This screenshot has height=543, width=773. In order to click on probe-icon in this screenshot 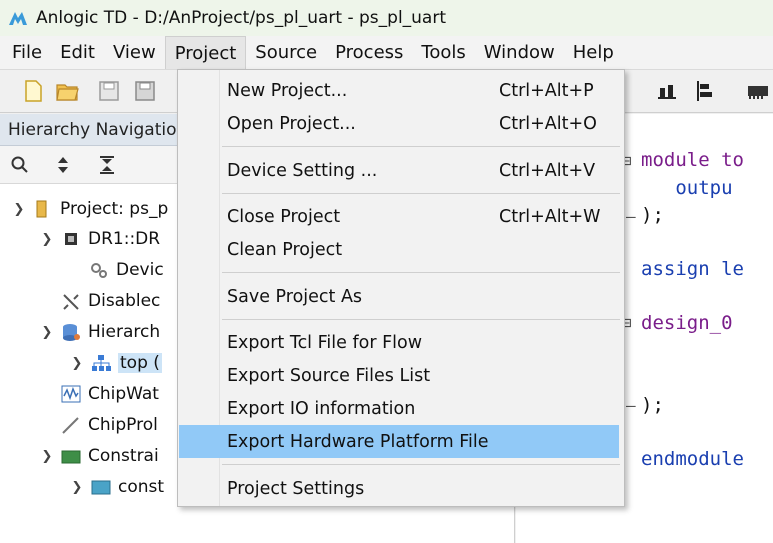, I will do `click(70, 425)`.